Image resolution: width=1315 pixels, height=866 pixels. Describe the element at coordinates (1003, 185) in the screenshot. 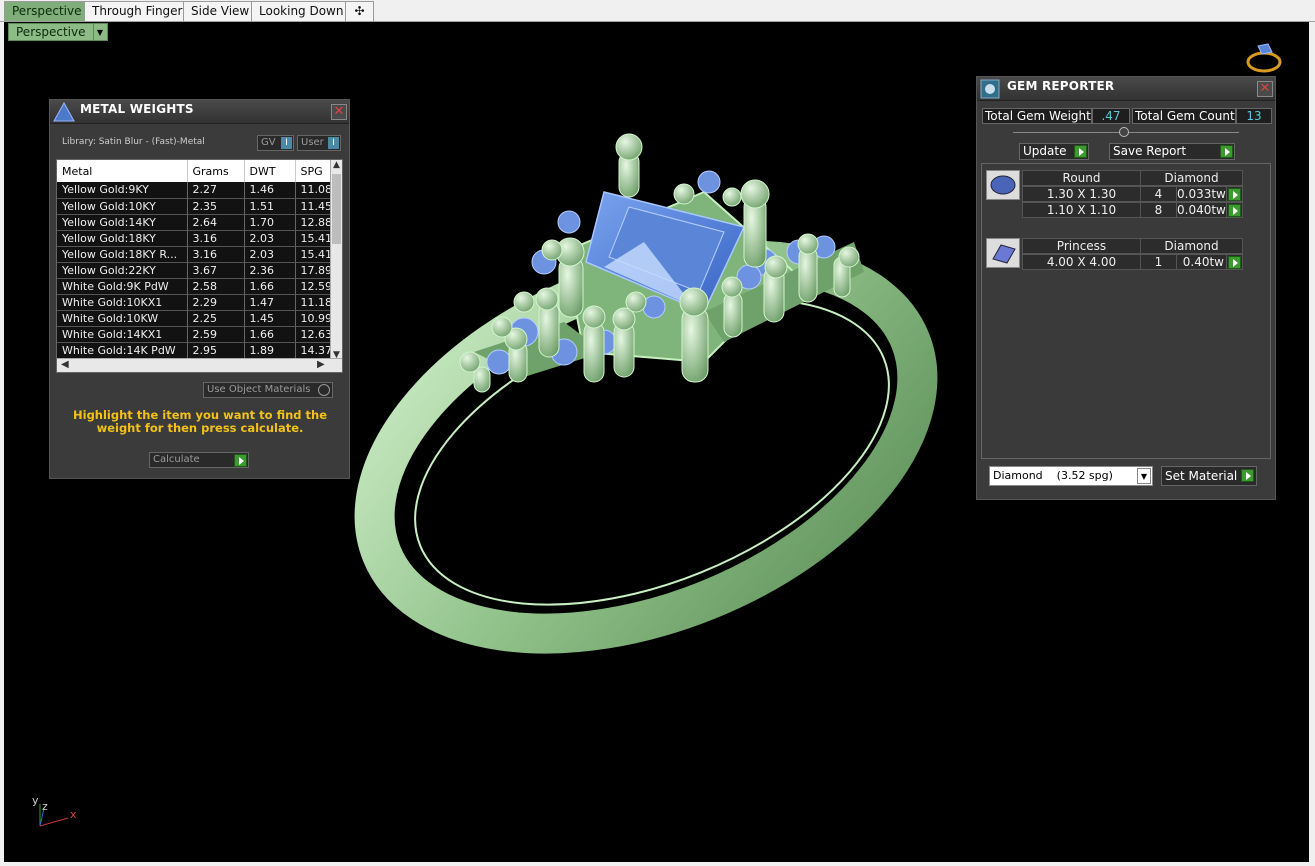

I see `round-gem-icon` at that location.